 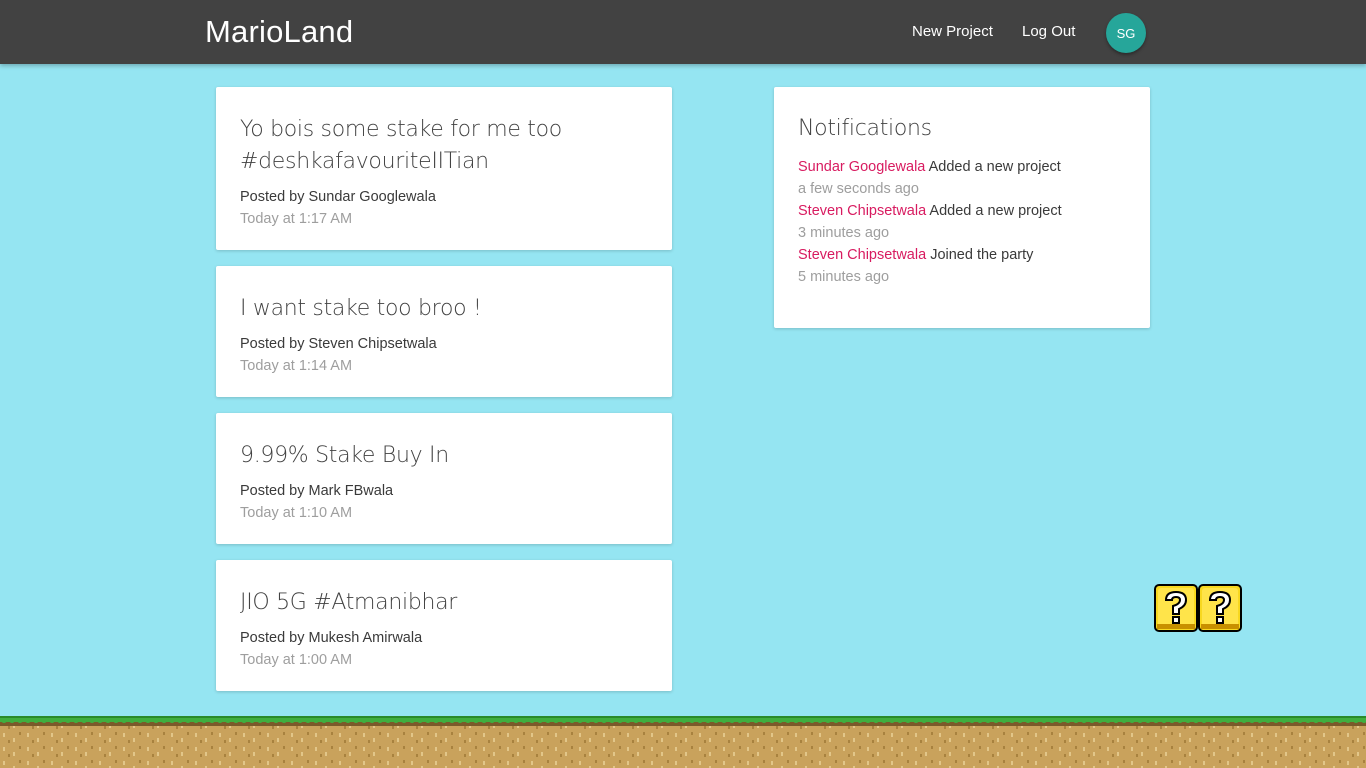 What do you see at coordinates (338, 344) in the screenshot?
I see `project-author: Posted by Steven Chipsetwala` at bounding box center [338, 344].